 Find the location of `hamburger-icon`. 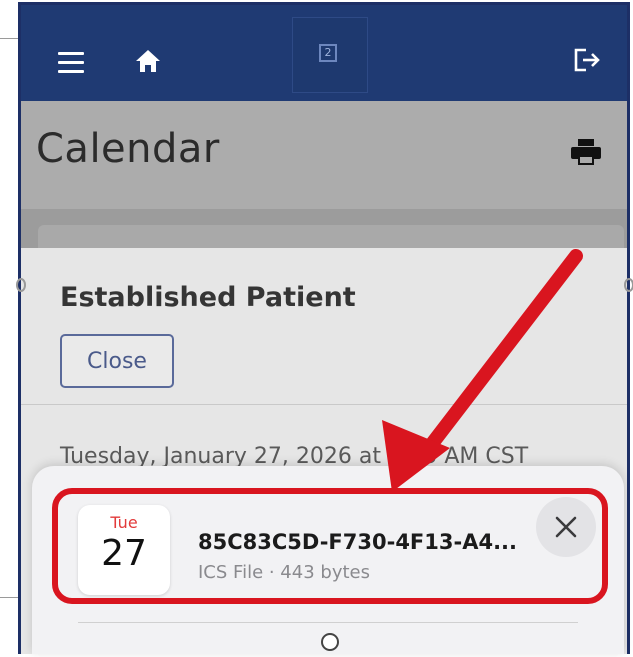

hamburger-icon is located at coordinates (71, 62).